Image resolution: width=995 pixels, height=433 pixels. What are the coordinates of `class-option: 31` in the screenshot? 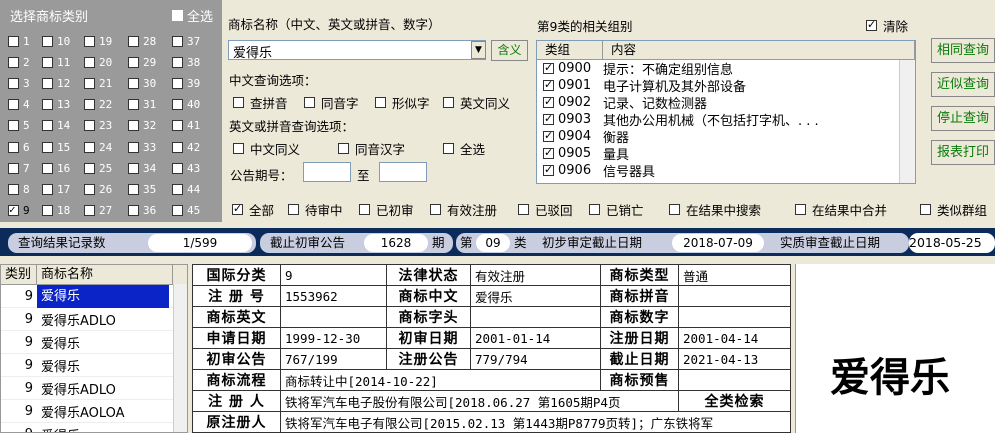 It's located at (142, 105).